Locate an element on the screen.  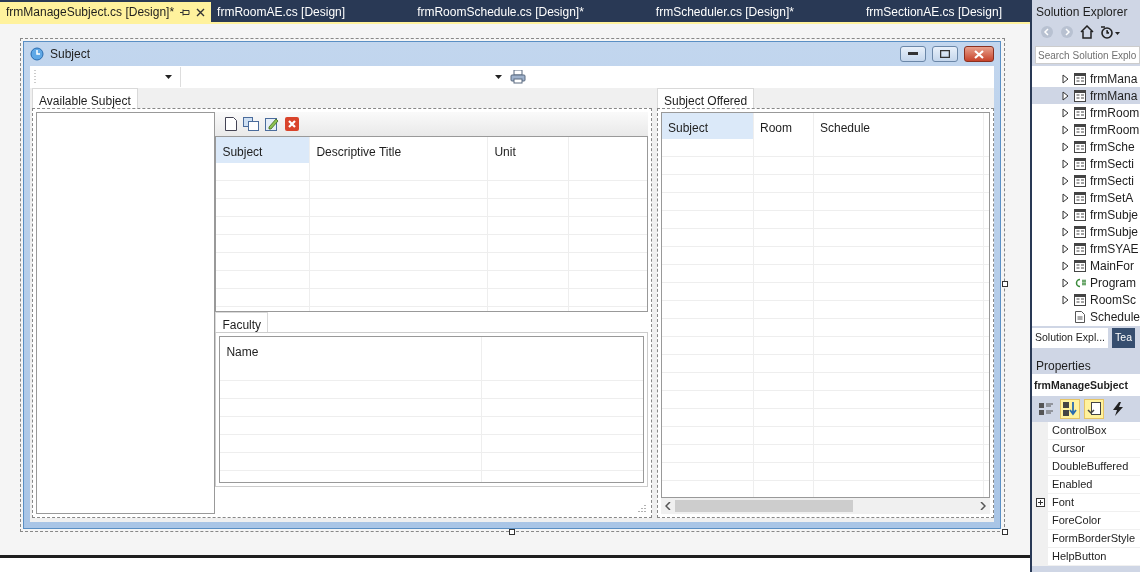
tree-item: Program is located at coordinates (1086, 282).